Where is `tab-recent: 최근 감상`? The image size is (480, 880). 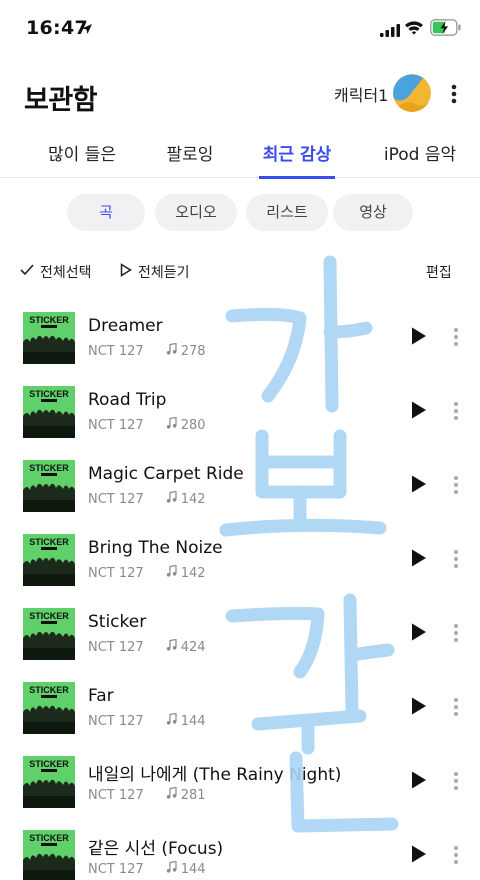 tab-recent: 최근 감상 is located at coordinates (297, 159).